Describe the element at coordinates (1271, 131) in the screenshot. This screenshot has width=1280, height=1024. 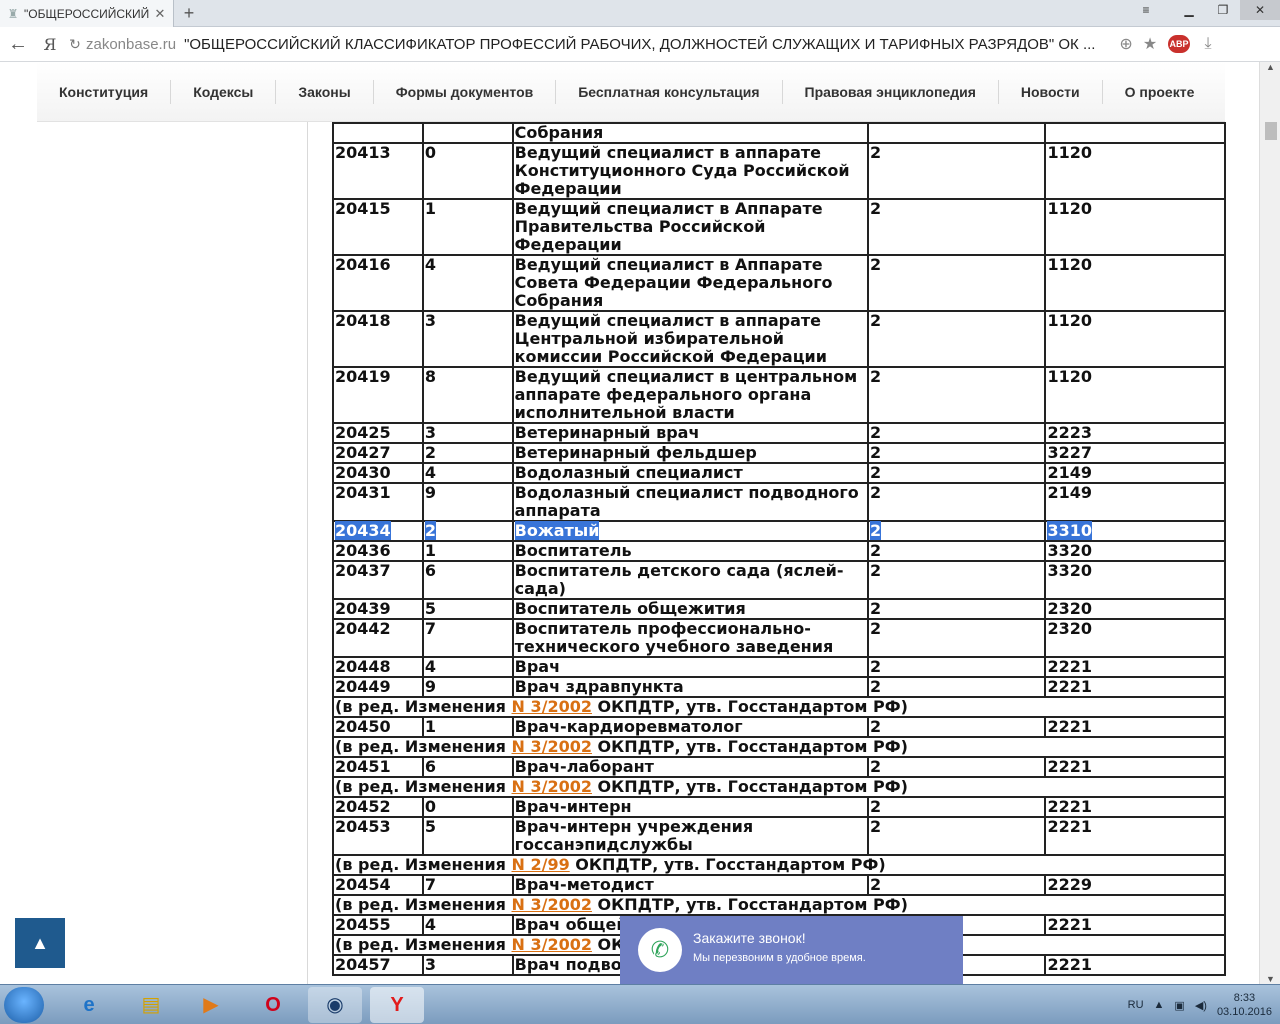
I see `scrollbar-thumb` at that location.